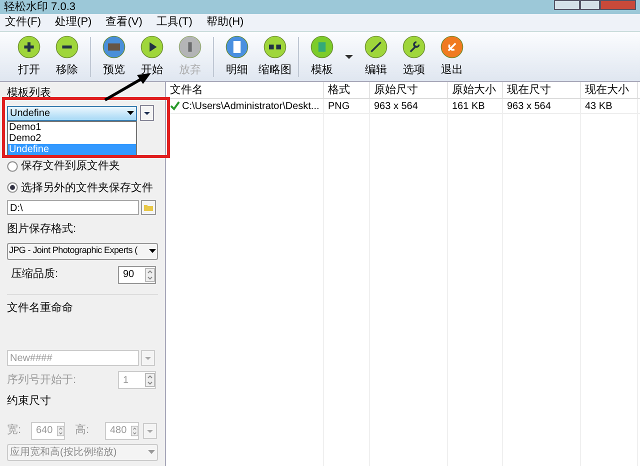 The height and width of the screenshot is (466, 640). Describe the element at coordinates (275, 46) in the screenshot. I see `thumbs-icon` at that location.